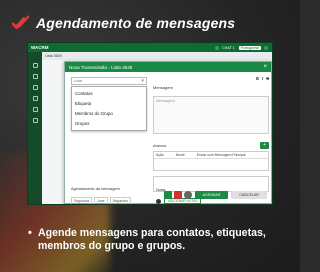 The image size is (320, 272). What do you see at coordinates (158, 201) in the screenshot?
I see `note-icon` at bounding box center [158, 201].